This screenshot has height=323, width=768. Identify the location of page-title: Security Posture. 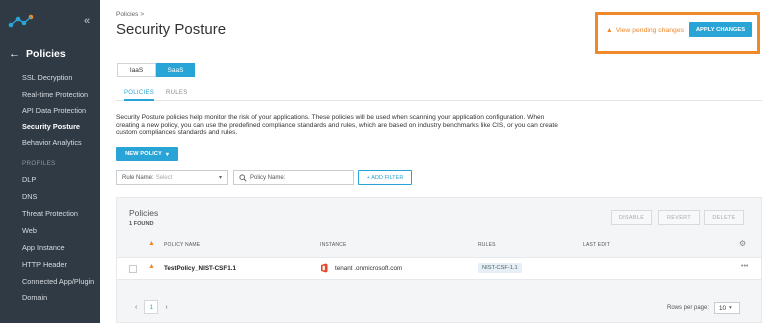
(171, 29).